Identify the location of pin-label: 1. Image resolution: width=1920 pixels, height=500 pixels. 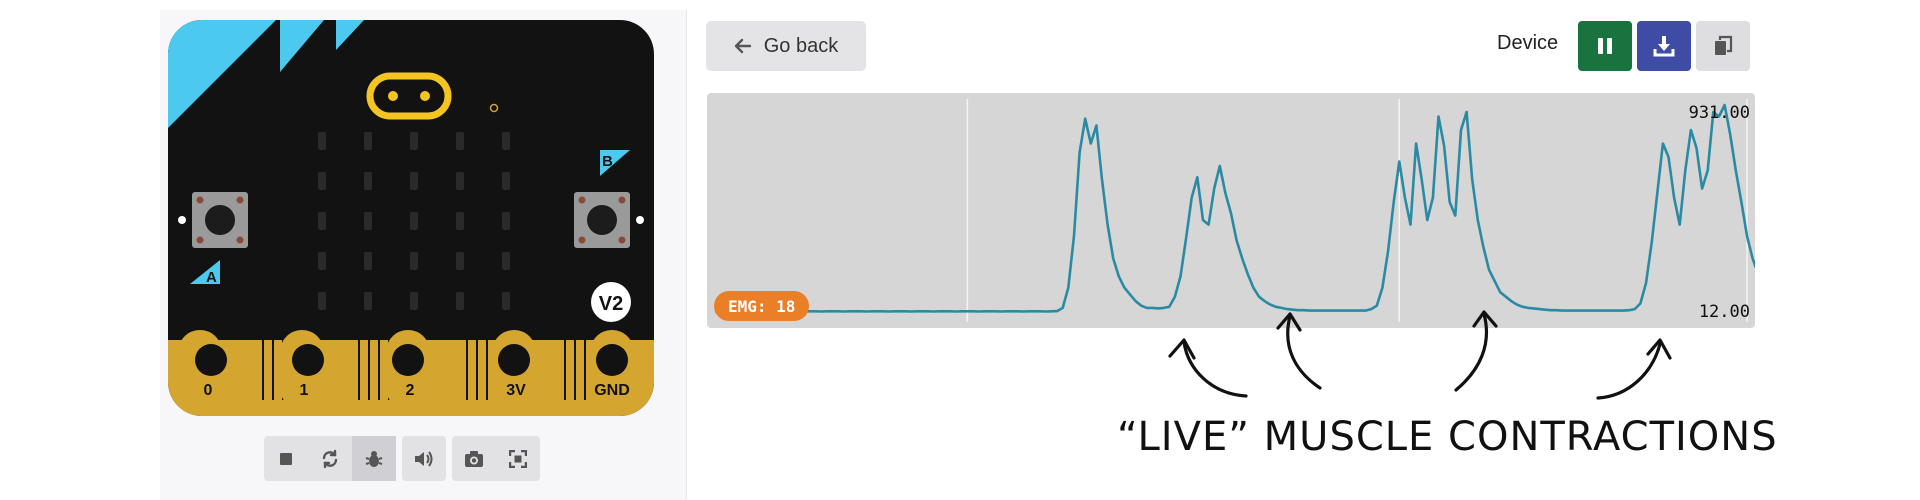
(304, 390).